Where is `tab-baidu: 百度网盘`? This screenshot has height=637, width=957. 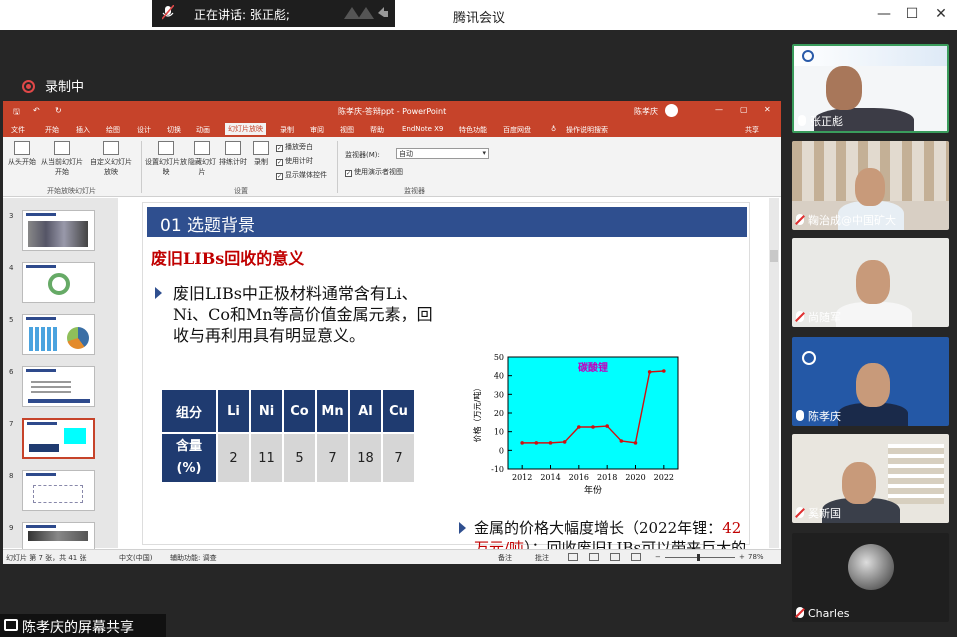 tab-baidu: 百度网盘 is located at coordinates (517, 130).